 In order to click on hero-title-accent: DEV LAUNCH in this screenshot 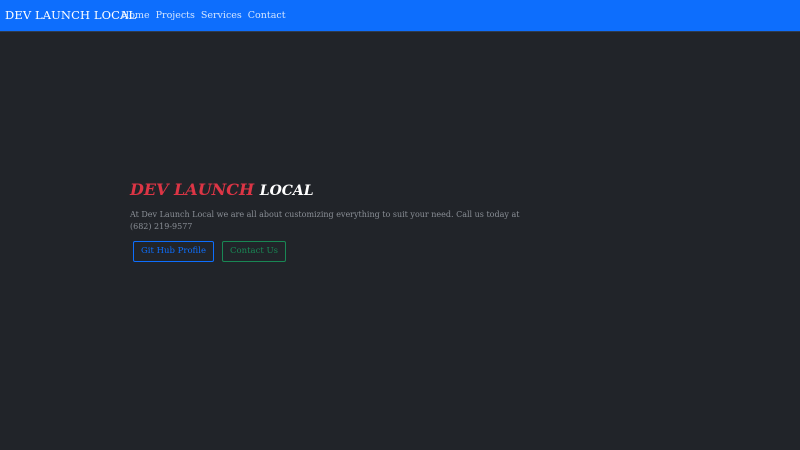, I will do `click(192, 189)`.